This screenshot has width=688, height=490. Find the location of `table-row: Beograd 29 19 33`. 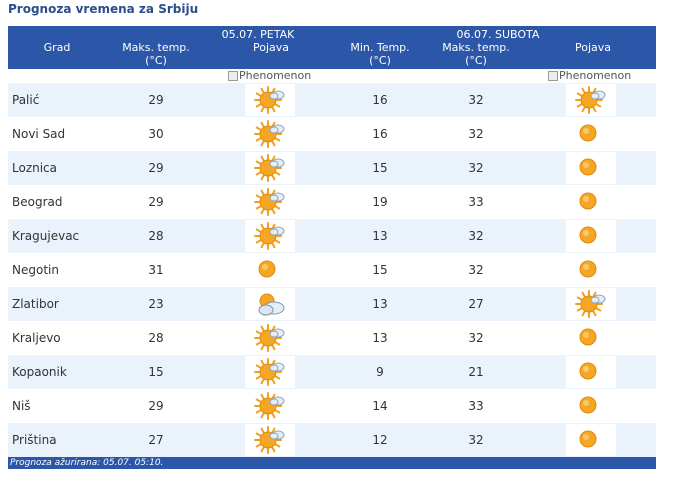

table-row: Beograd 29 19 33 is located at coordinates (332, 202).